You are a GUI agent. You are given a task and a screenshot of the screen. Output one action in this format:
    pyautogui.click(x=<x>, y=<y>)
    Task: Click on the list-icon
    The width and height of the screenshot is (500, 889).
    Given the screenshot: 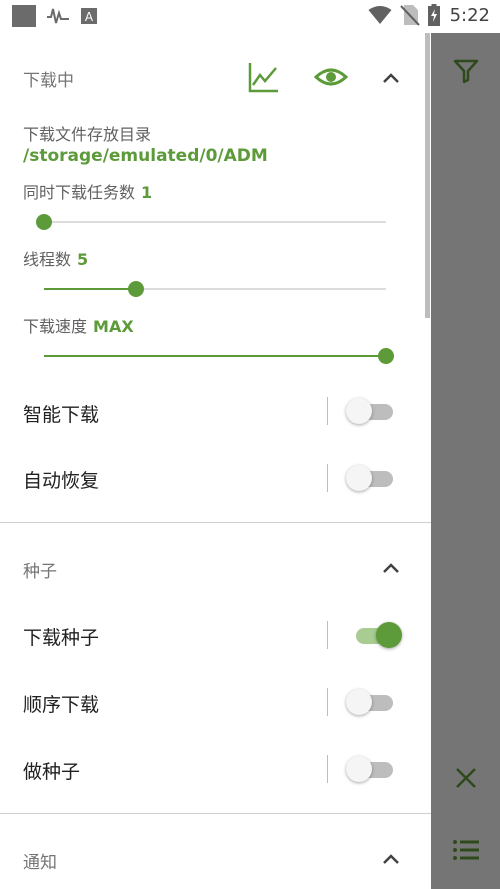 What is the action you would take?
    pyautogui.click(x=466, y=850)
    